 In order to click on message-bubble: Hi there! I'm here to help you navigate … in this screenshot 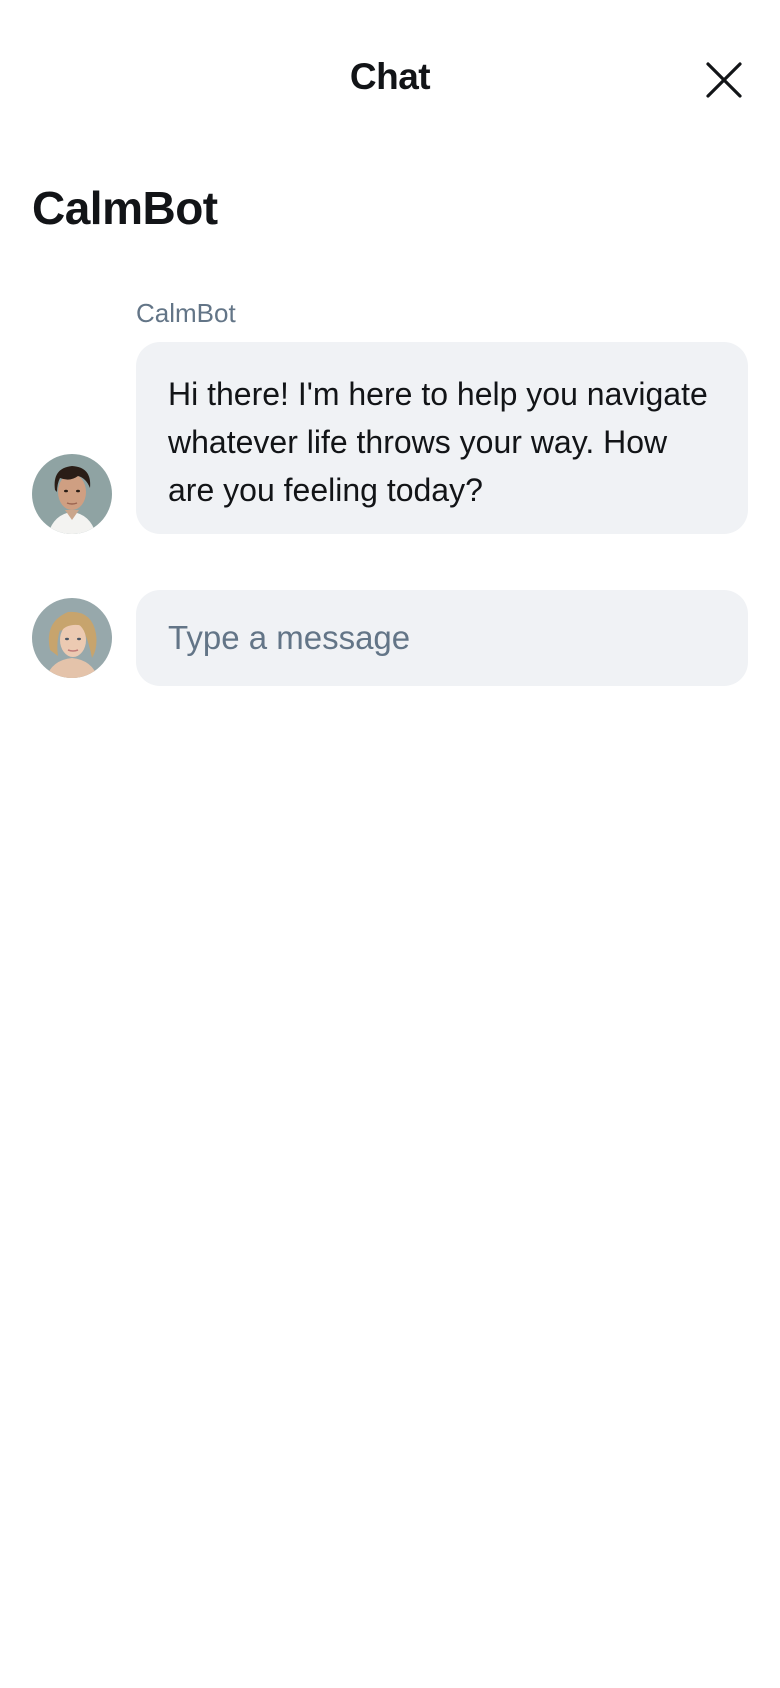, I will do `click(442, 438)`.